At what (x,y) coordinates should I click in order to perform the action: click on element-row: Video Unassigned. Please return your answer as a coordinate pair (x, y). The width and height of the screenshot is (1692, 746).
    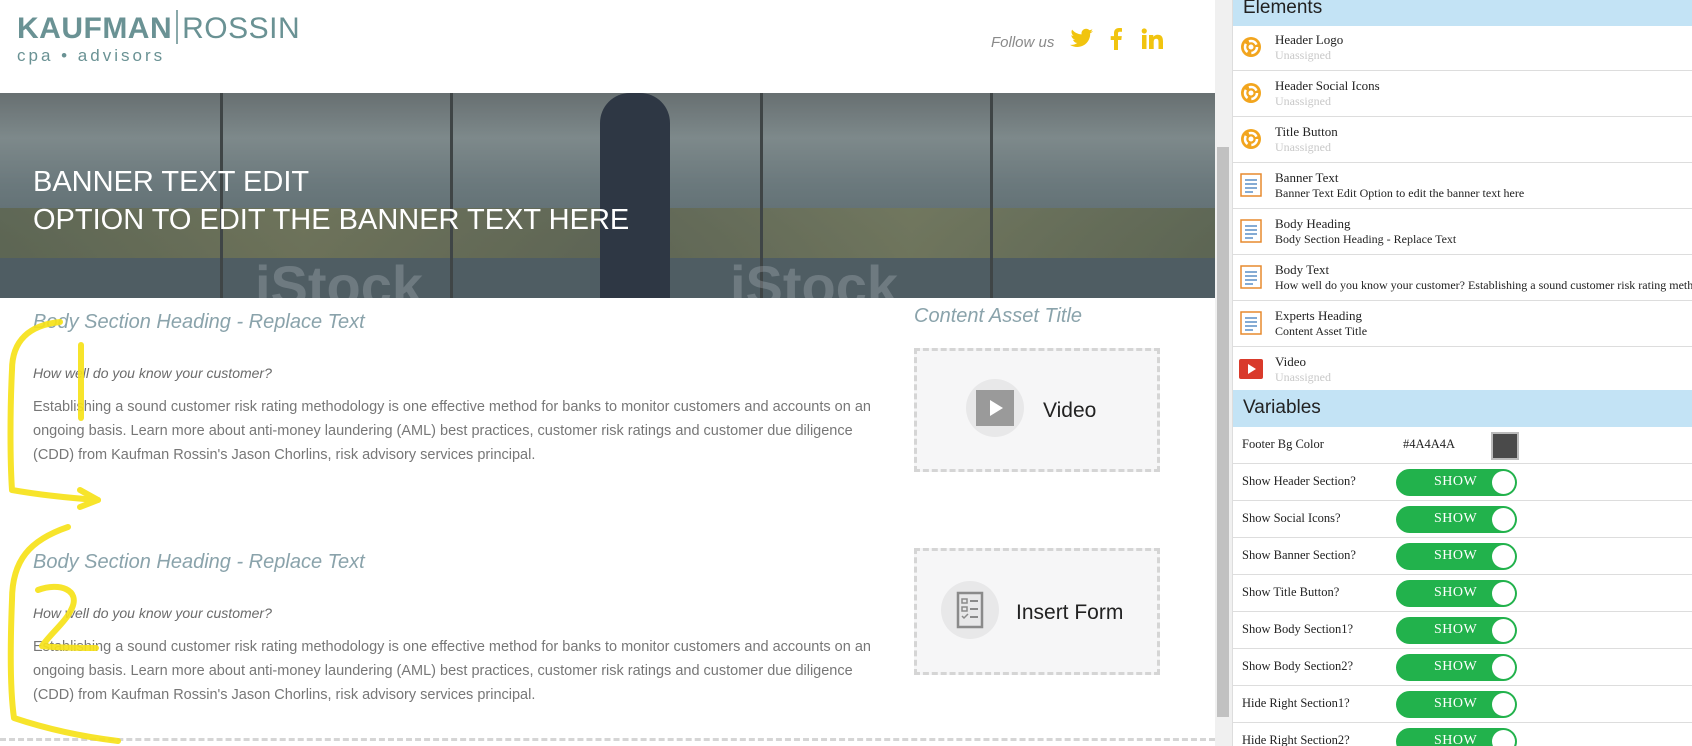
    Looking at the image, I should click on (1462, 370).